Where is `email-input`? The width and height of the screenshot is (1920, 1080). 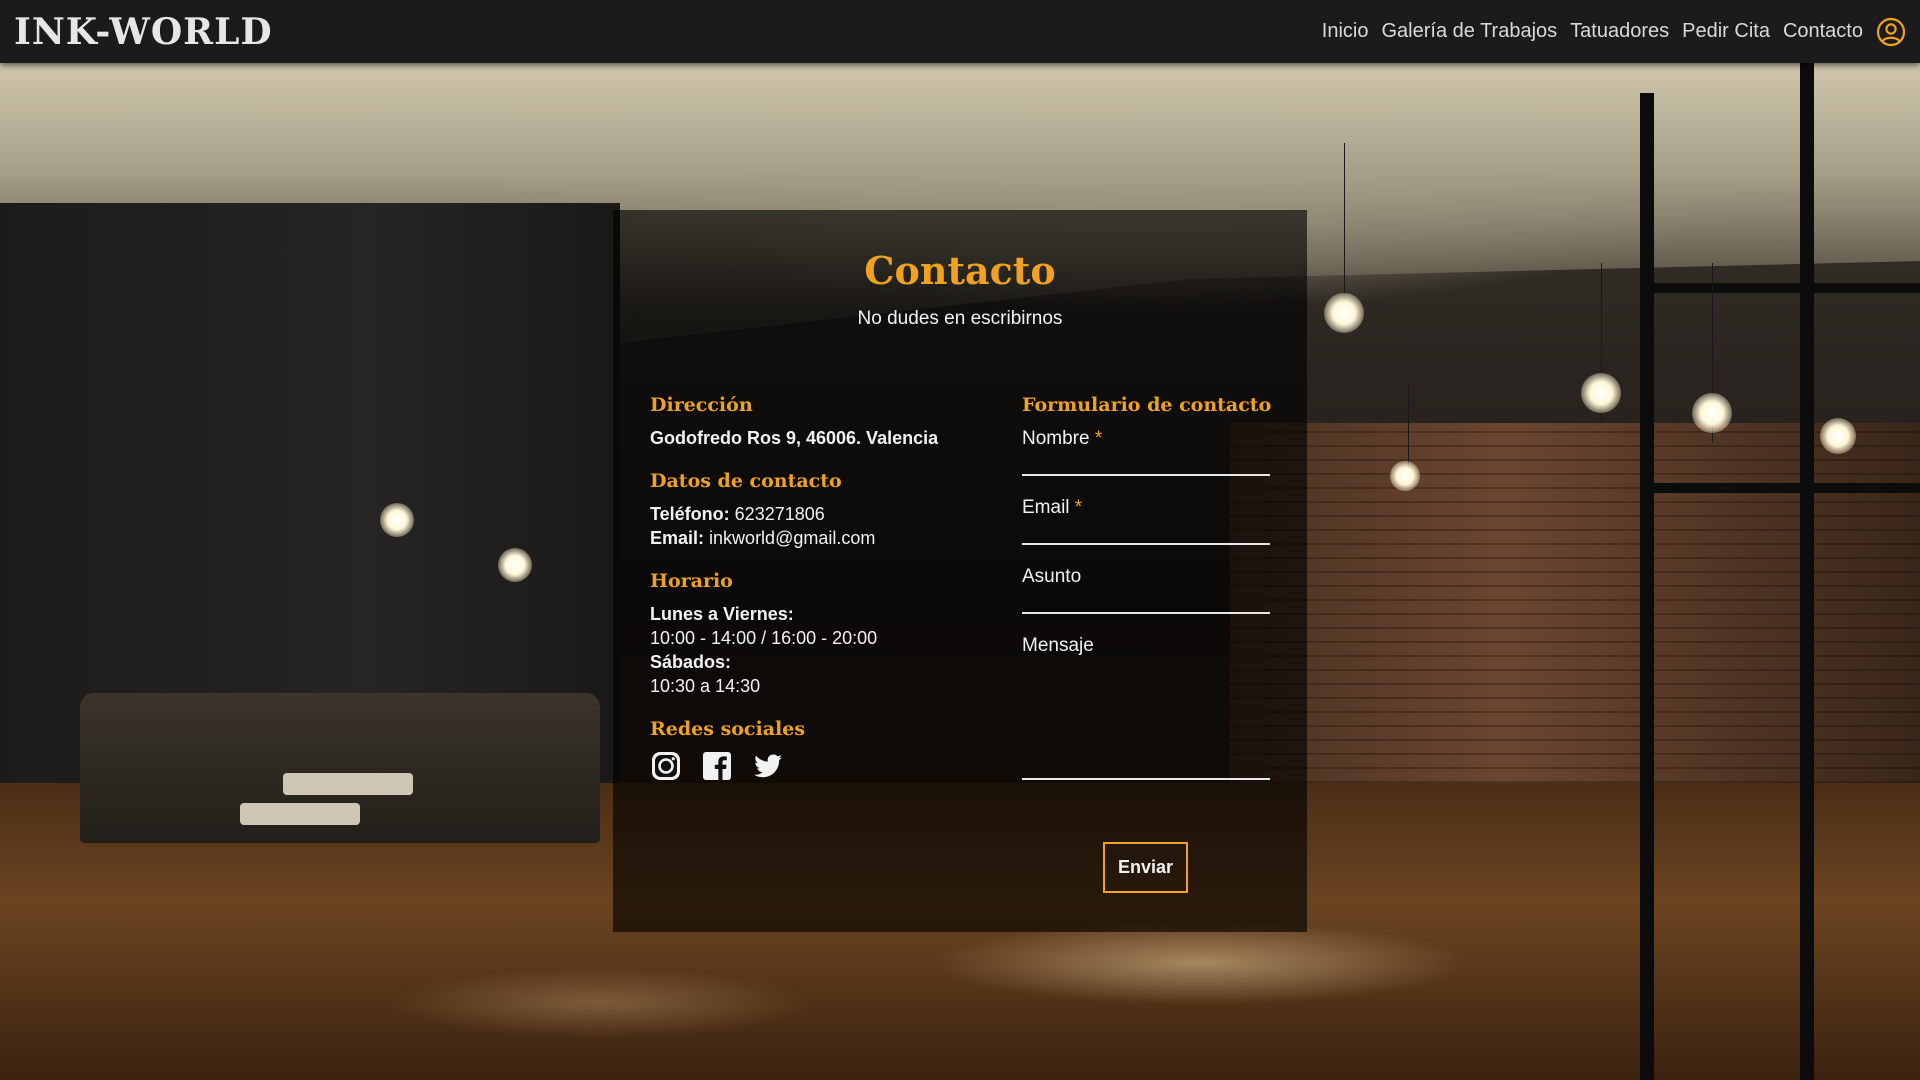
email-input is located at coordinates (1146, 532).